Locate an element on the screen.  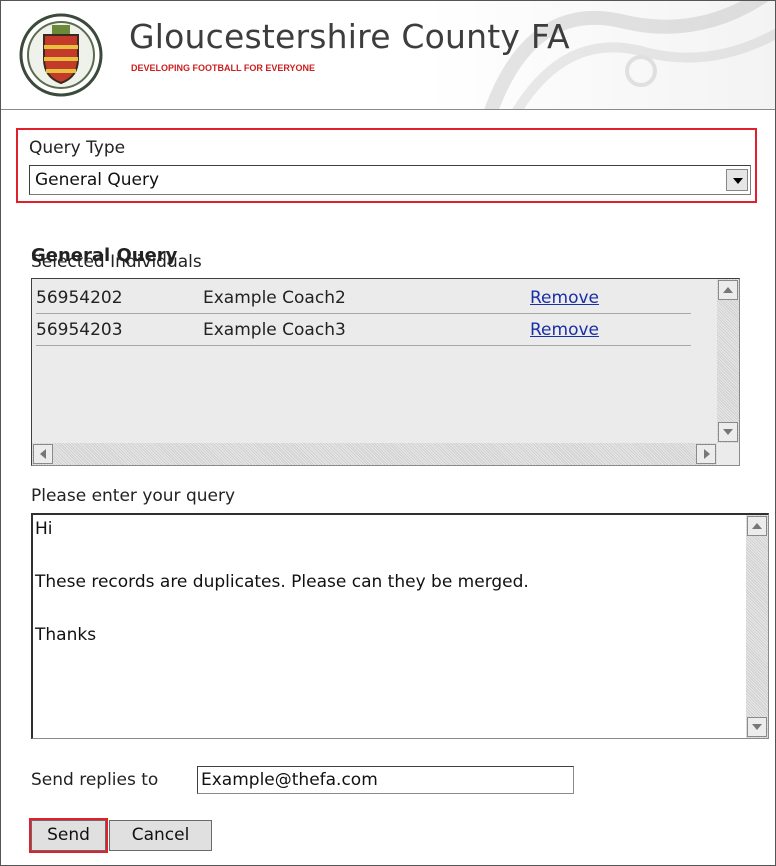
reply-email-input is located at coordinates (385, 780).